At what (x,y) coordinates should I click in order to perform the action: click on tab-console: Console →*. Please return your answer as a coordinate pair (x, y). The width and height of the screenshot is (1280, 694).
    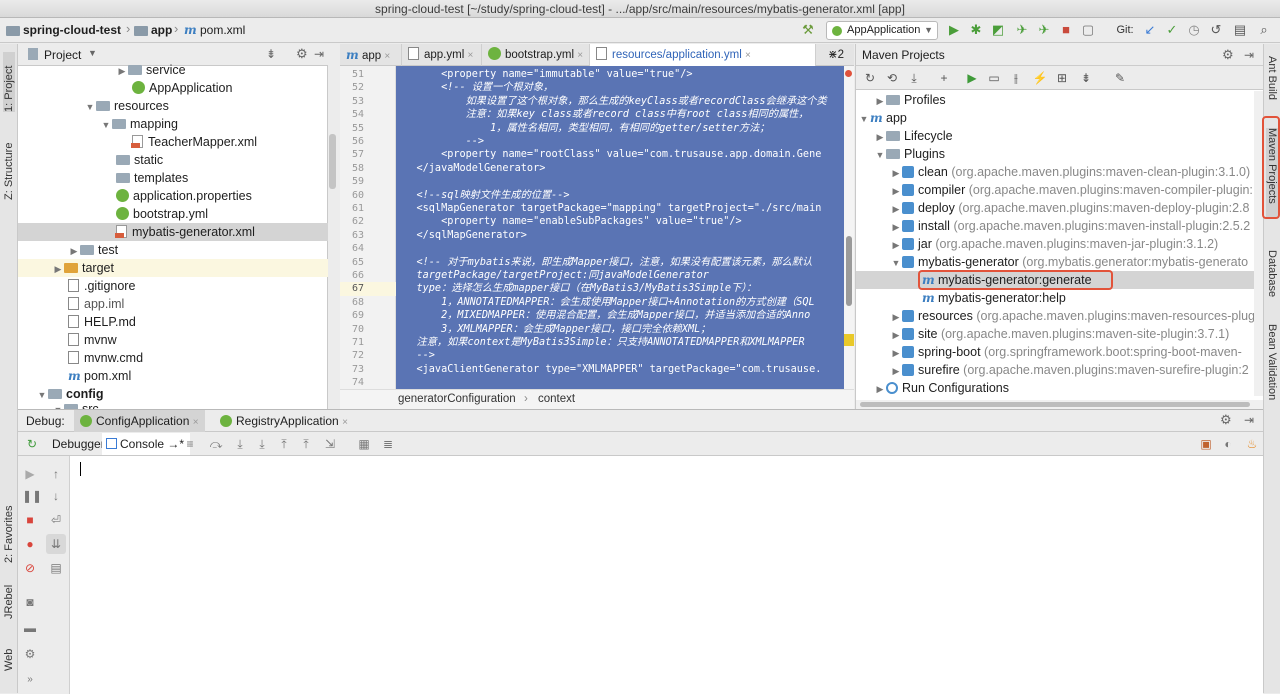
    Looking at the image, I should click on (146, 444).